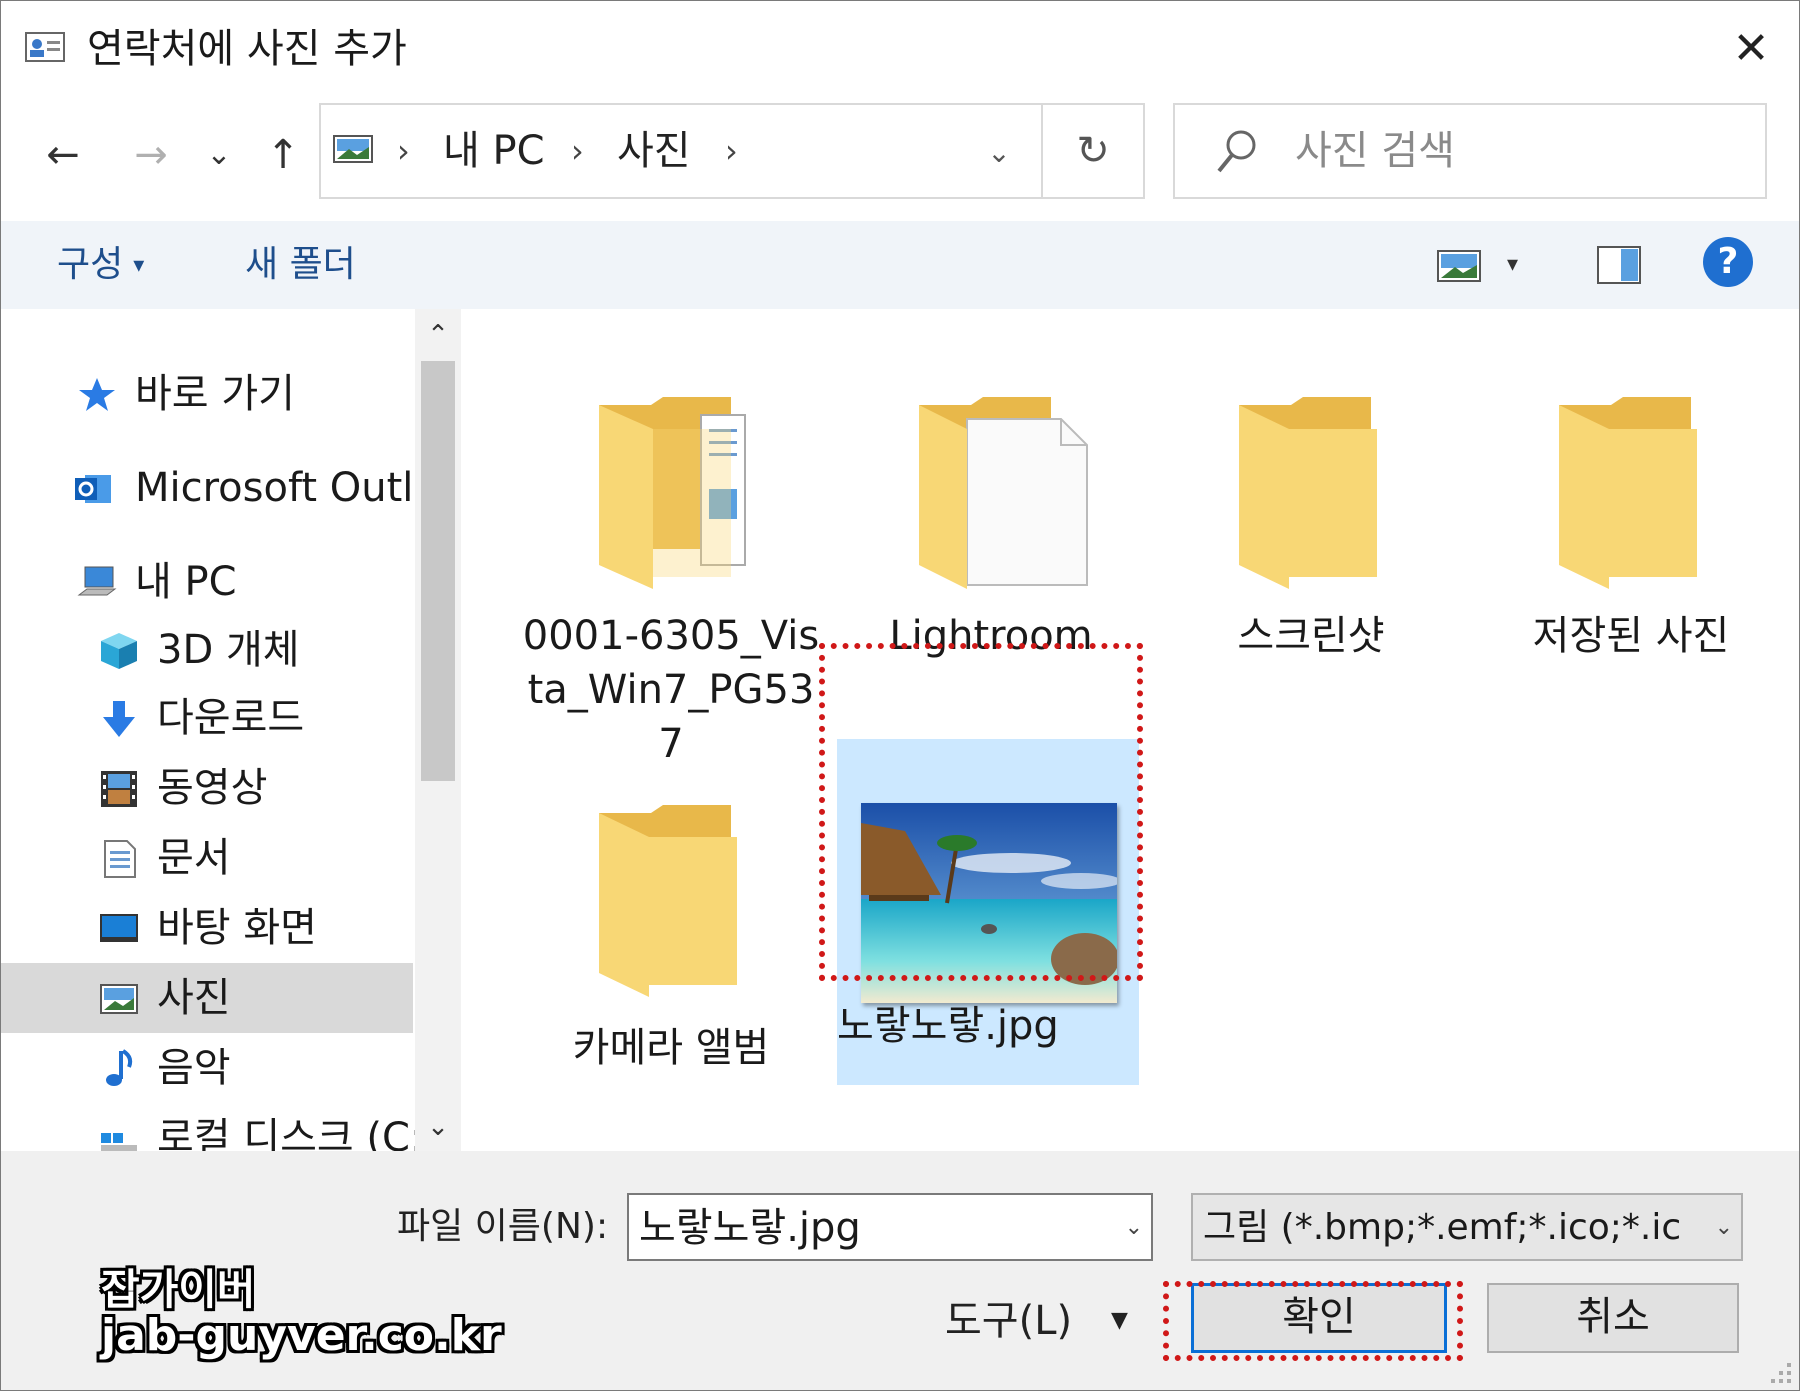  I want to click on sidebar-item-label: 내 PC, so click(186, 582).